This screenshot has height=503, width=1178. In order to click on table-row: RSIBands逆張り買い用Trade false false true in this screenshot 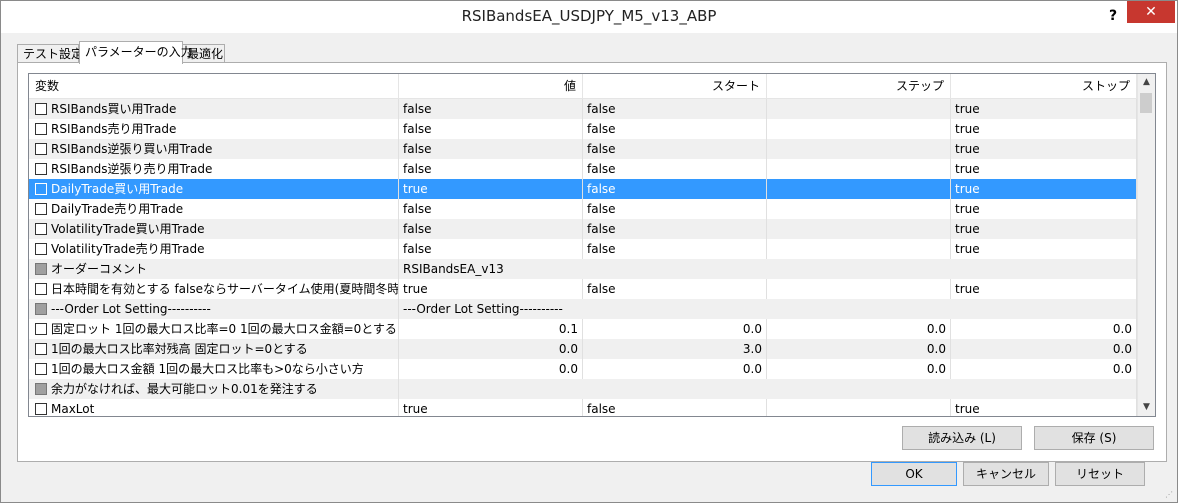, I will do `click(583, 149)`.